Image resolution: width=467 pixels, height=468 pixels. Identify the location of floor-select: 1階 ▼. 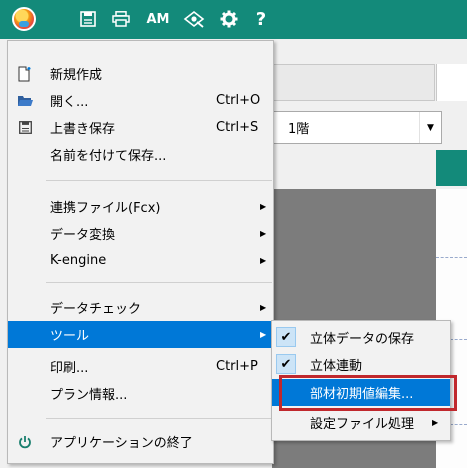
(357, 127).